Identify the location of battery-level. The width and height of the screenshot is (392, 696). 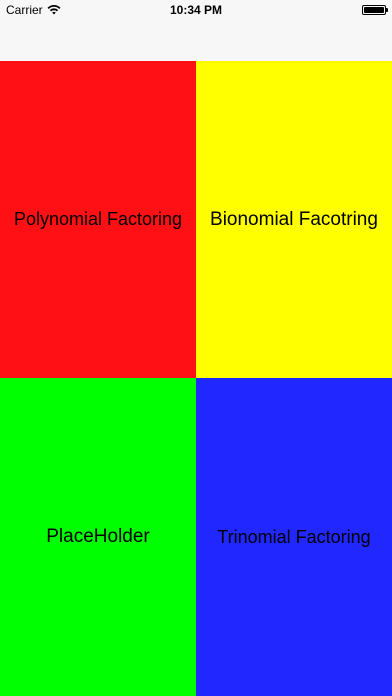
(374, 10).